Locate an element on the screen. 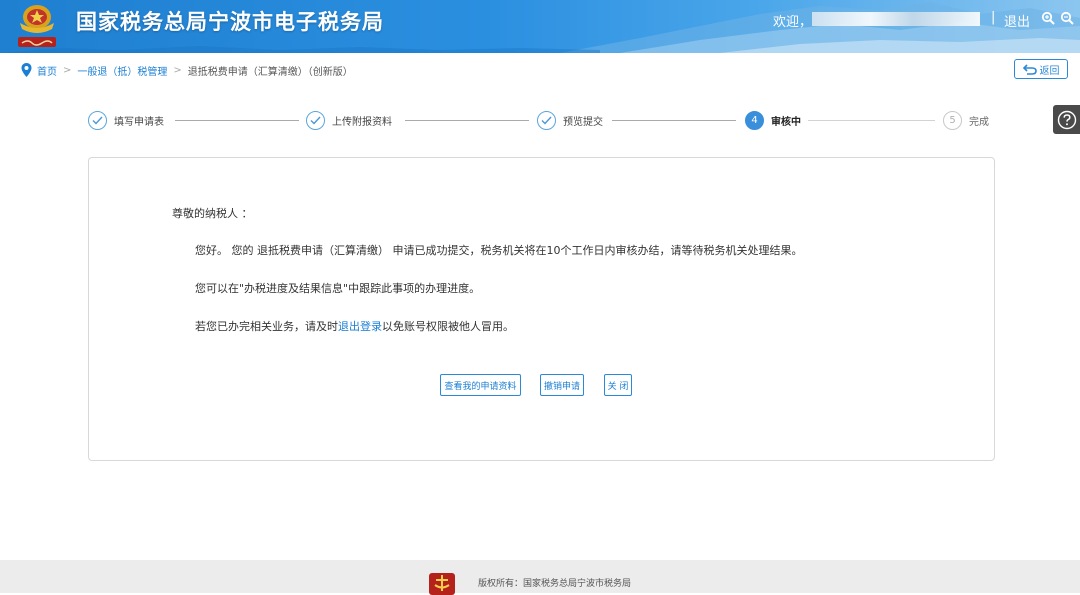 This screenshot has height=595, width=1080. zoom-out-icon is located at coordinates (1067, 18).